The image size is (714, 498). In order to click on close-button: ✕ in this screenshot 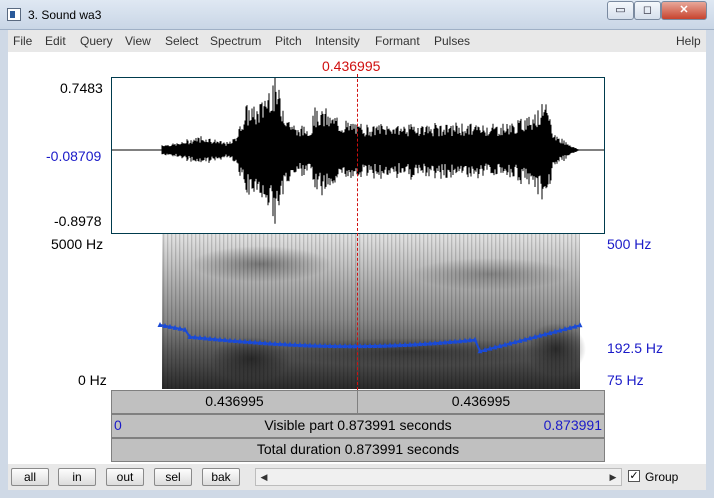, I will do `click(684, 10)`.